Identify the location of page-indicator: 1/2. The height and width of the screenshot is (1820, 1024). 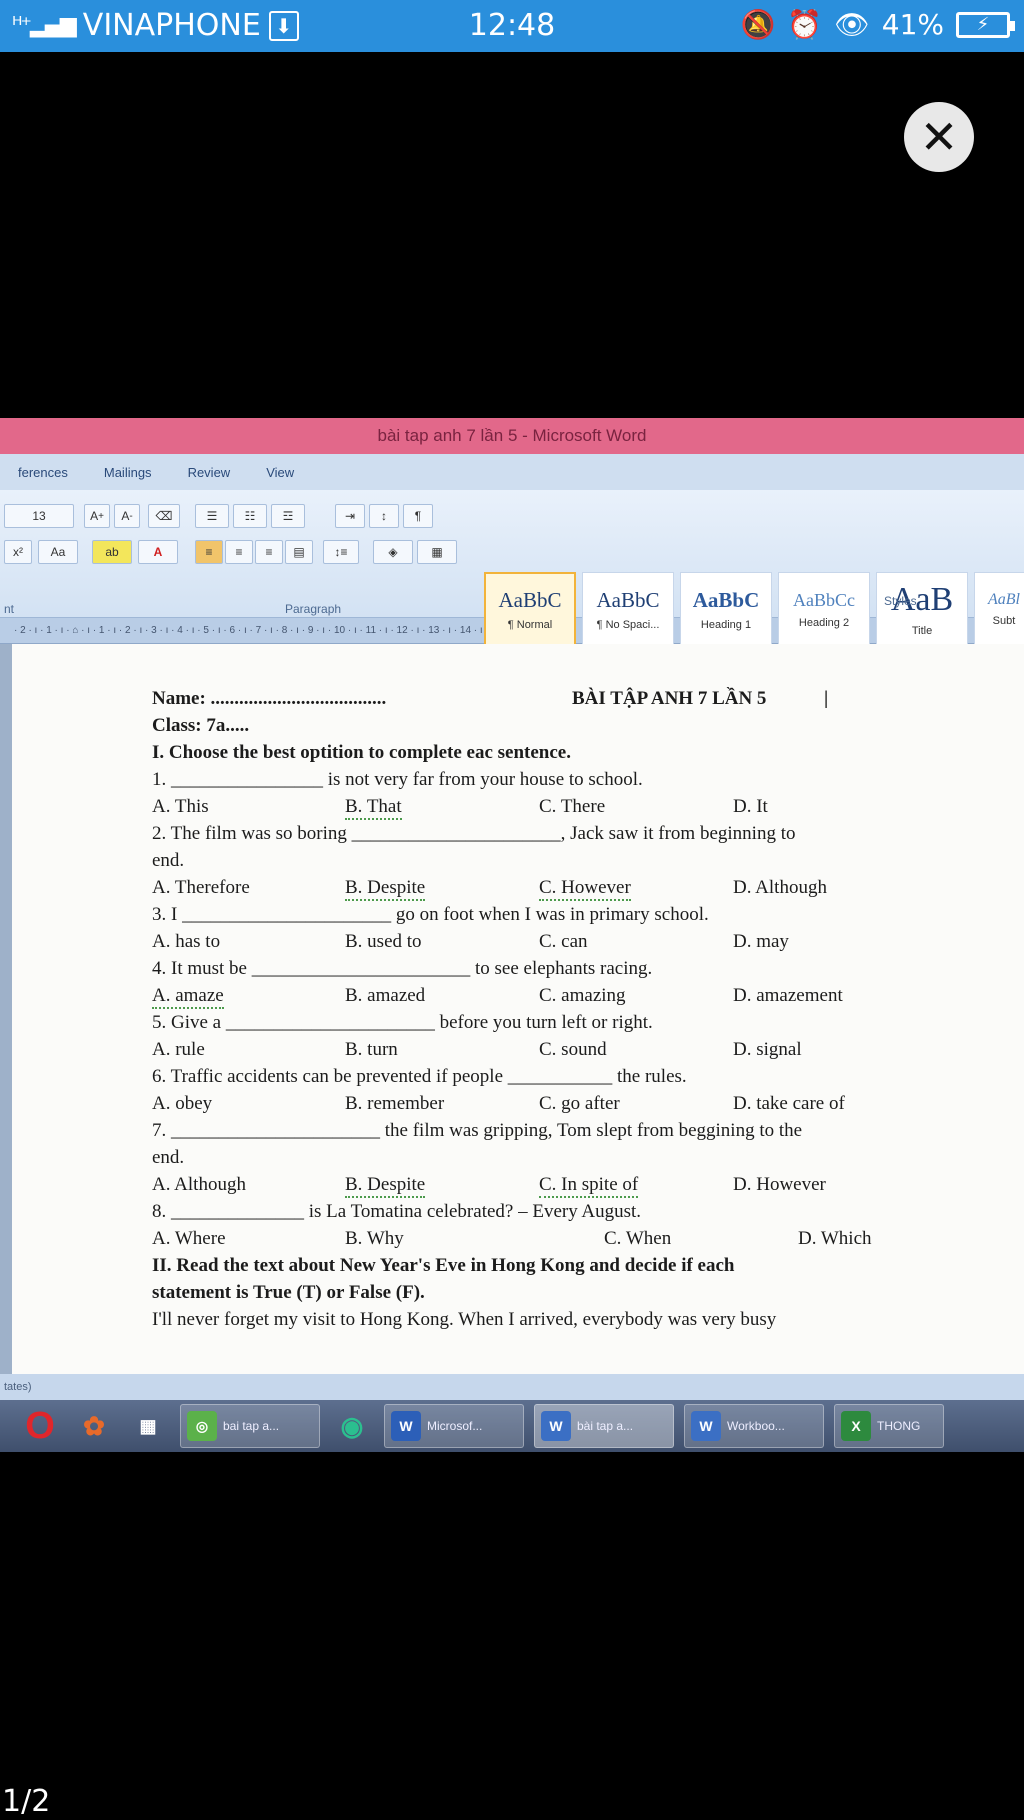
(26, 1801).